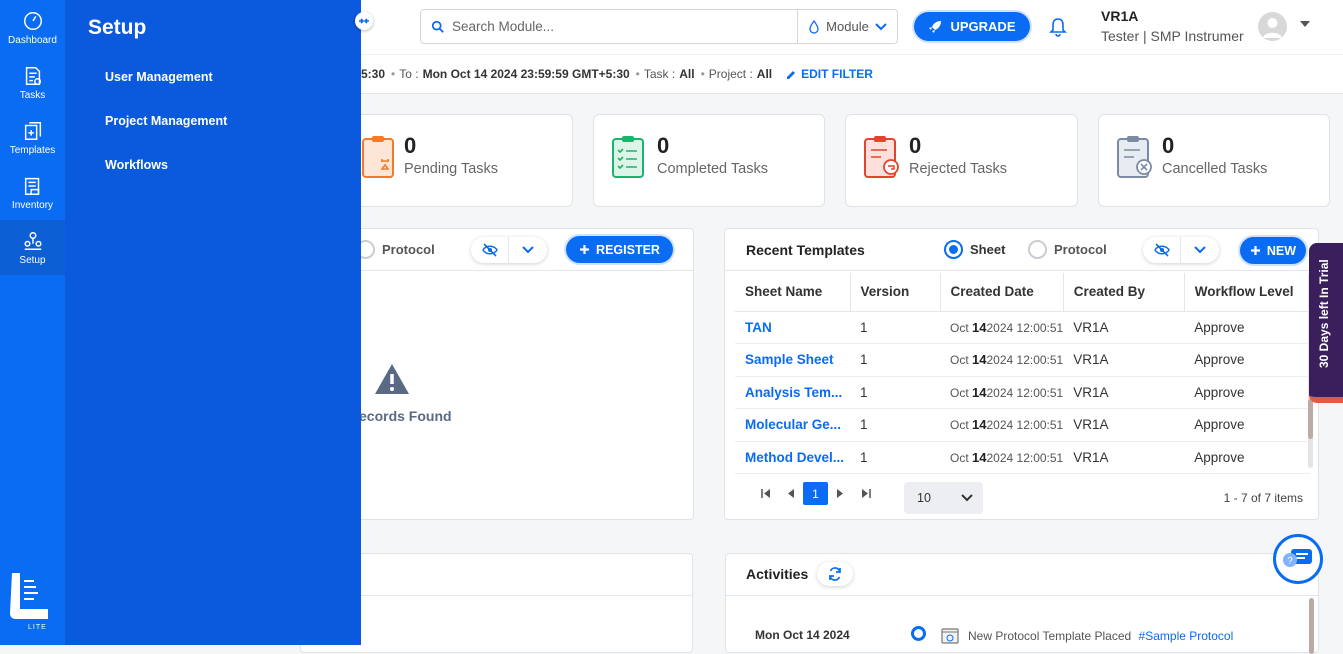 The image size is (1343, 654). Describe the element at coordinates (1200, 250) in the screenshot. I see `templates-expand-button` at that location.